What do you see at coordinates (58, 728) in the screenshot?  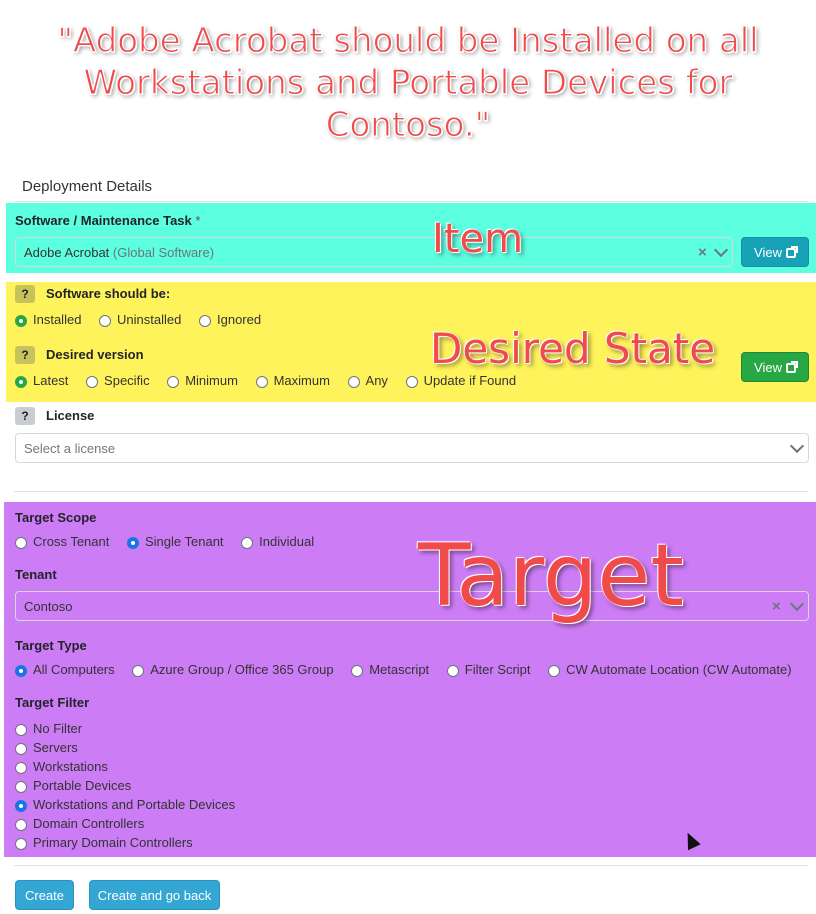 I see `radio-label: No Filter` at bounding box center [58, 728].